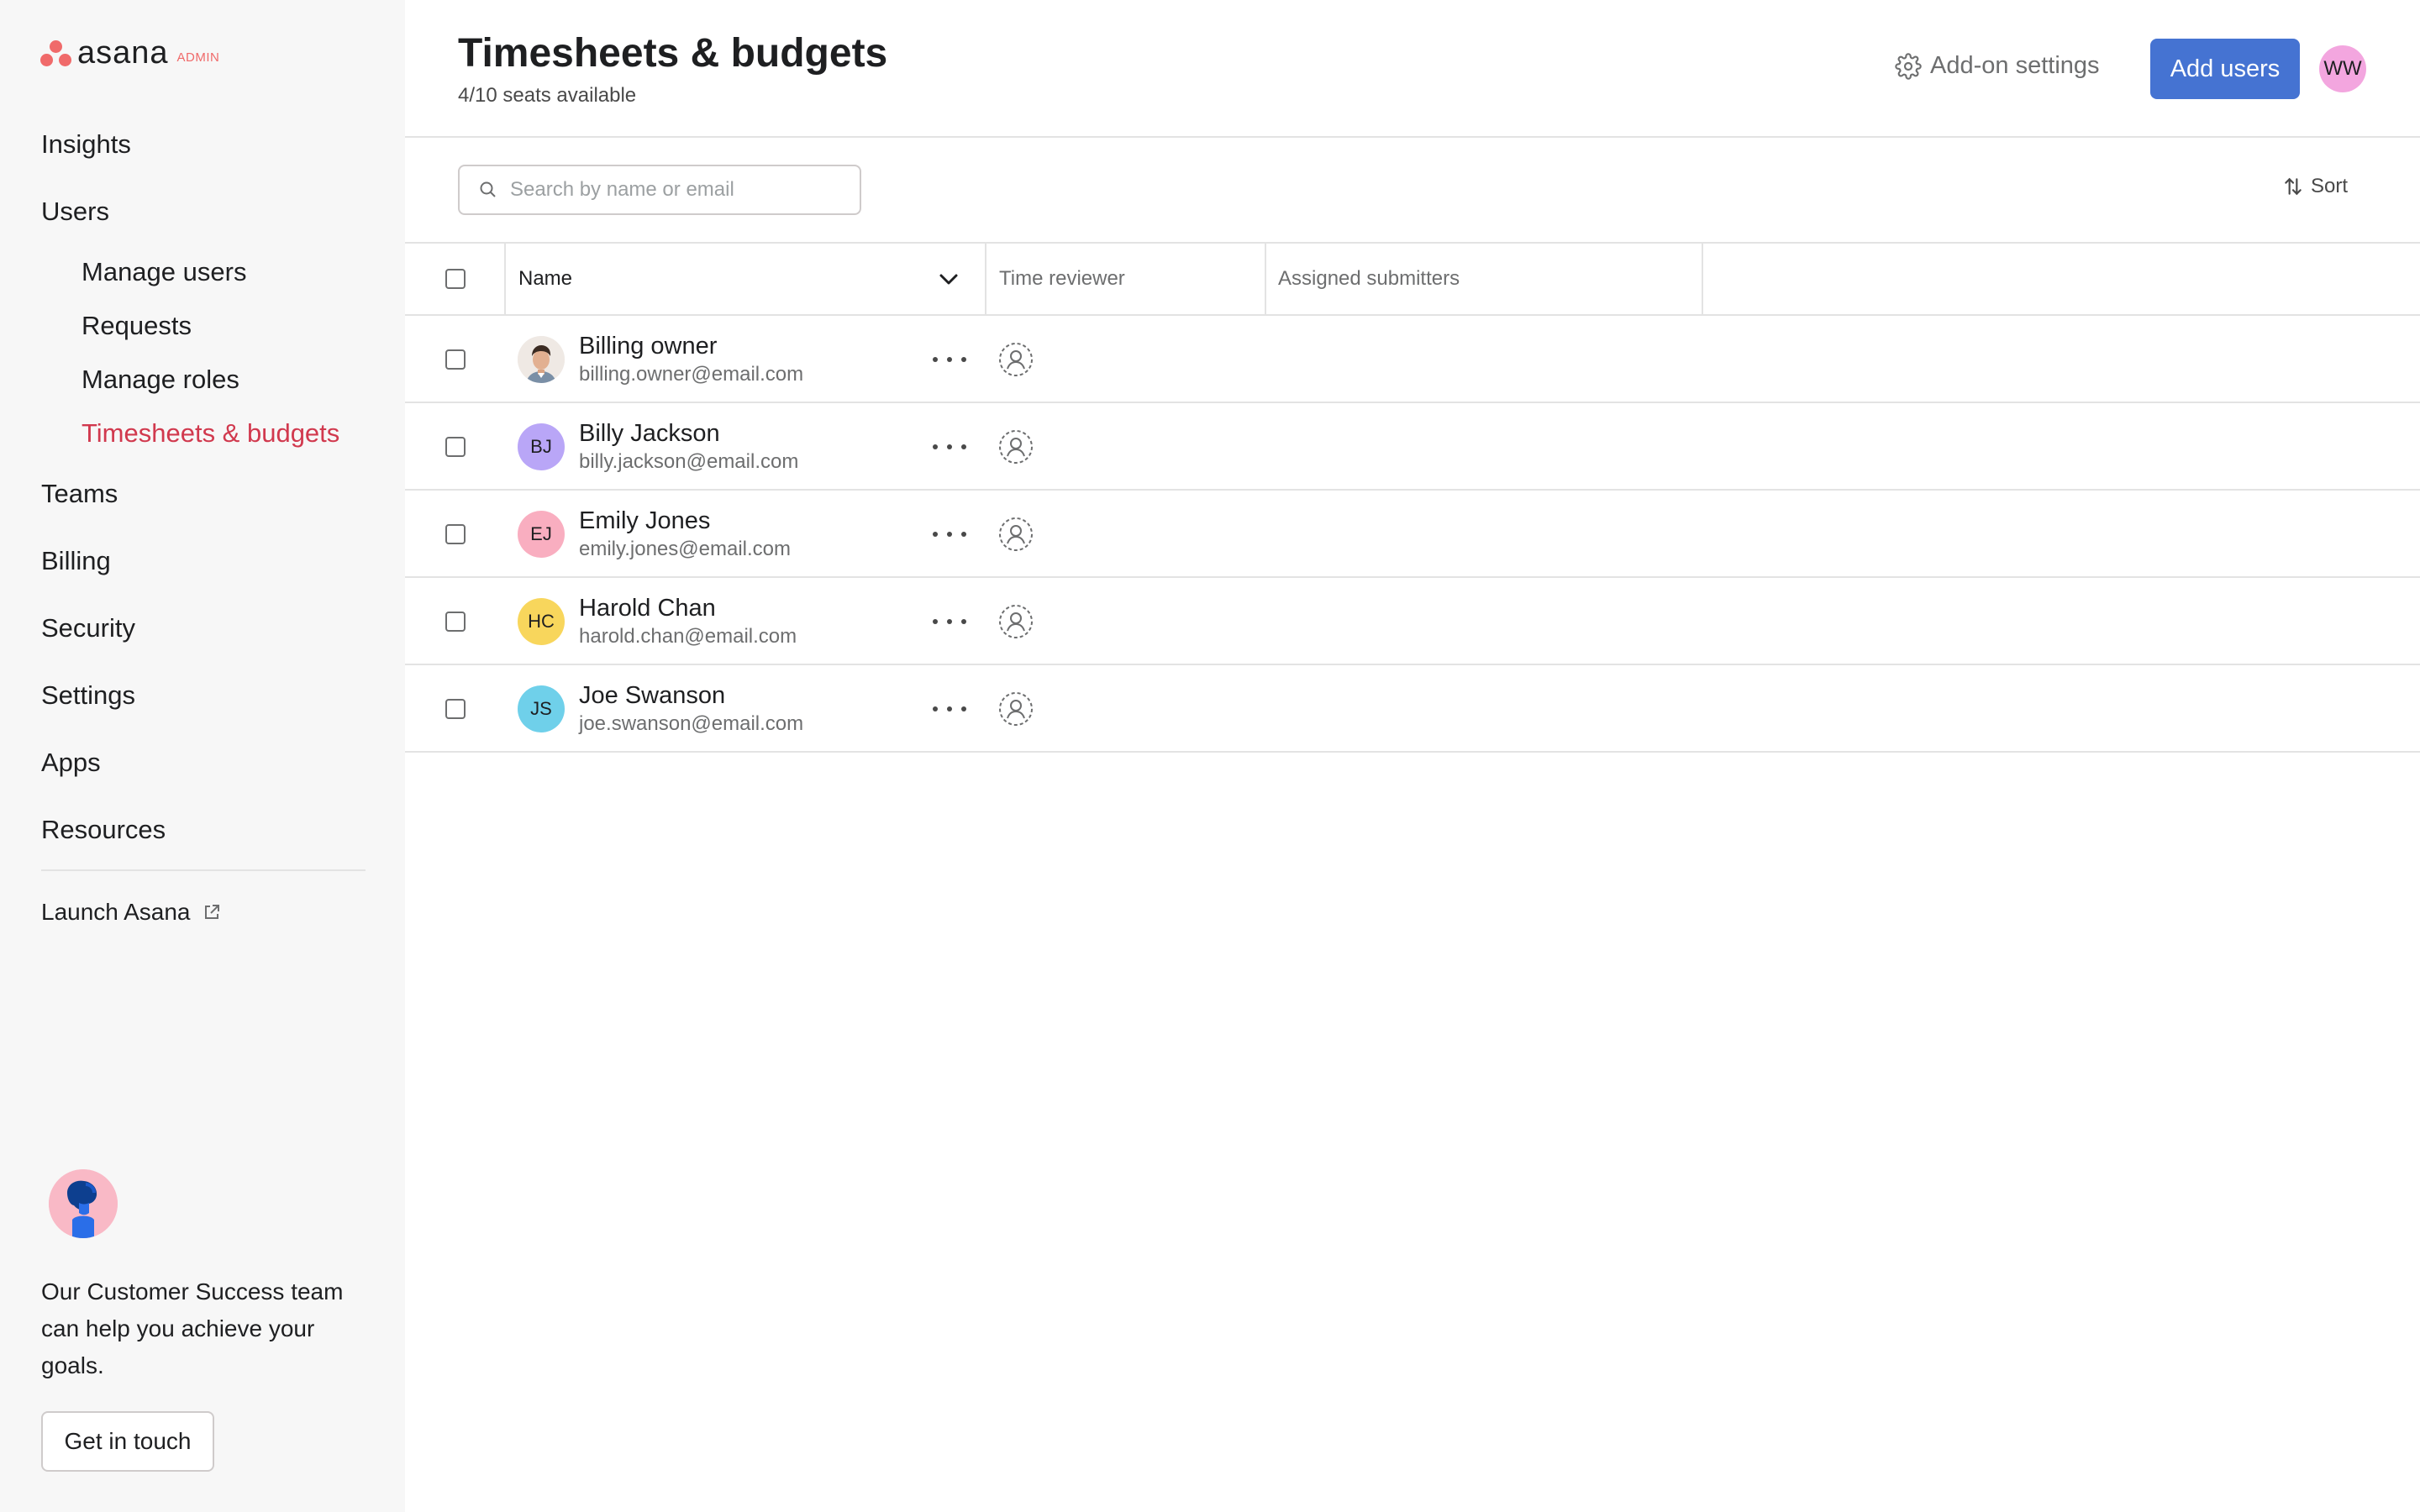 The height and width of the screenshot is (1512, 2420). Describe the element at coordinates (685, 549) in the screenshot. I see `user-email: emily.jones@email.com` at that location.